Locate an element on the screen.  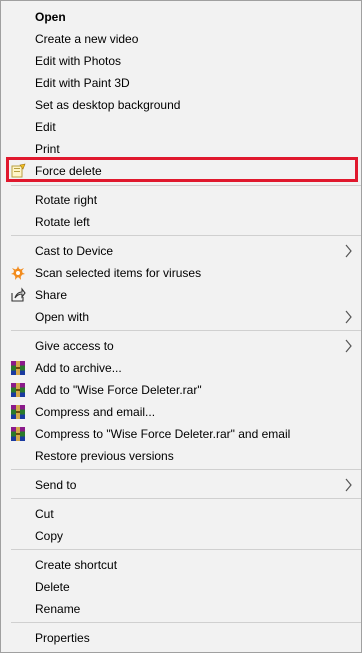
menu-item-edit-photos: Edit with Photos is located at coordinates (181, 61).